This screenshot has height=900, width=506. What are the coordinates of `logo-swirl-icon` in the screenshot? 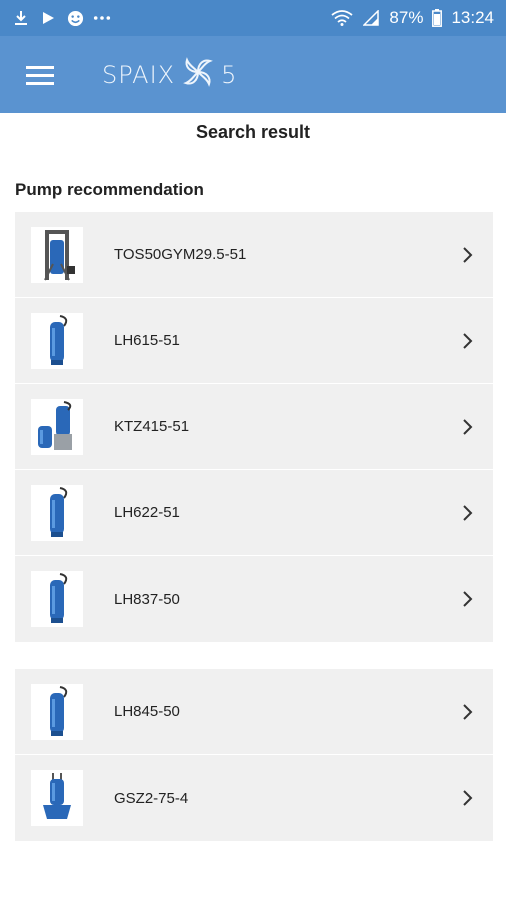 It's located at (198, 74).